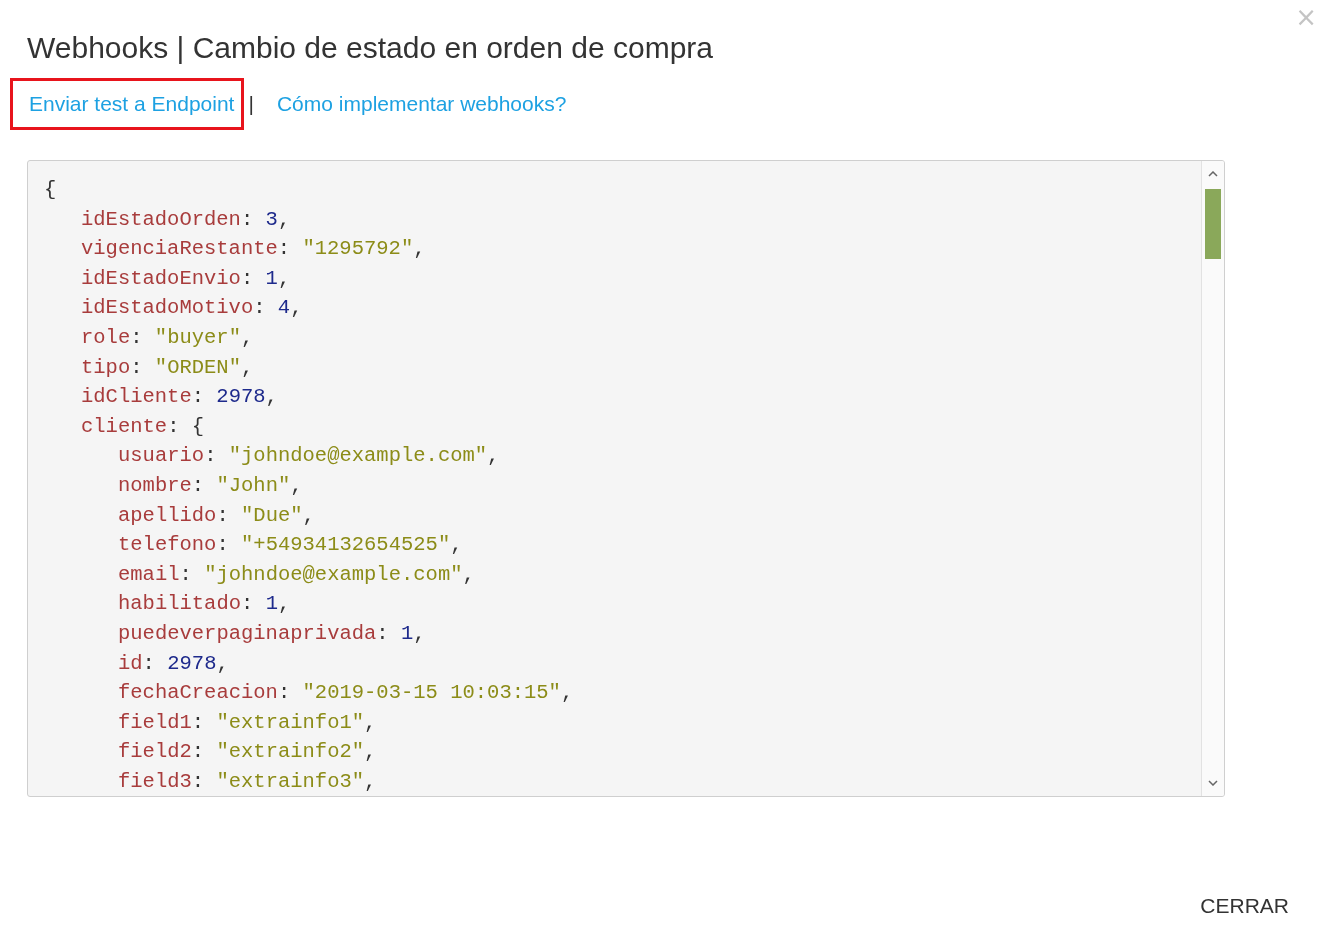 The image size is (1333, 930). Describe the element at coordinates (50, 190) in the screenshot. I see `code-line: {` at that location.